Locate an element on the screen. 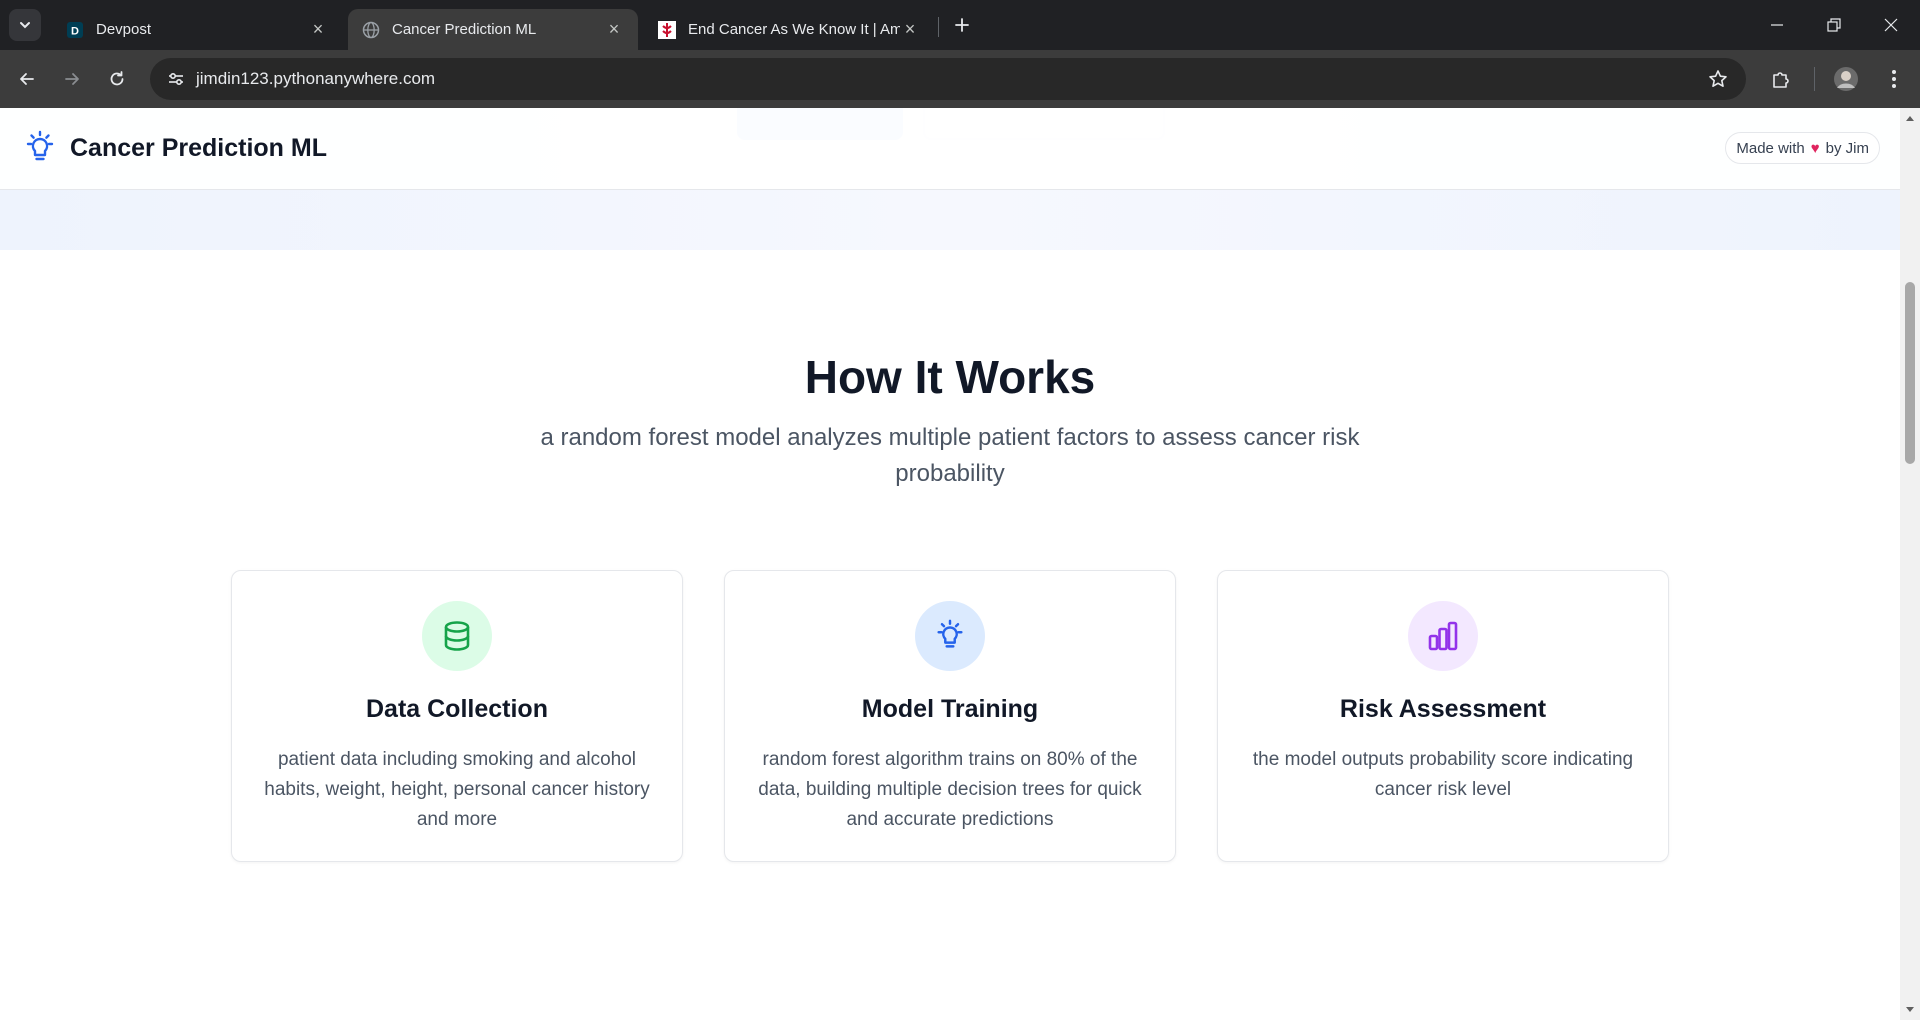  brand-name: Cancer Prediction ML is located at coordinates (198, 147).